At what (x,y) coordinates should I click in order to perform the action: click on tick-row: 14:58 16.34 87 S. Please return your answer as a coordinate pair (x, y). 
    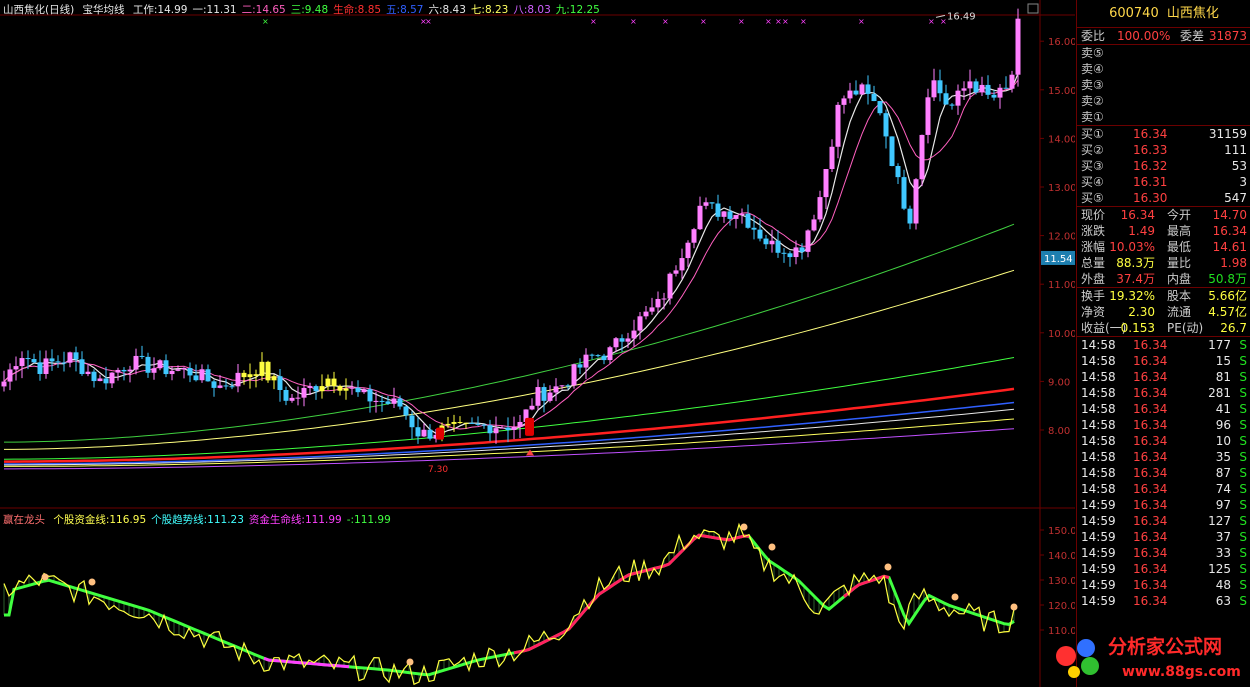
    Looking at the image, I should click on (1163, 473).